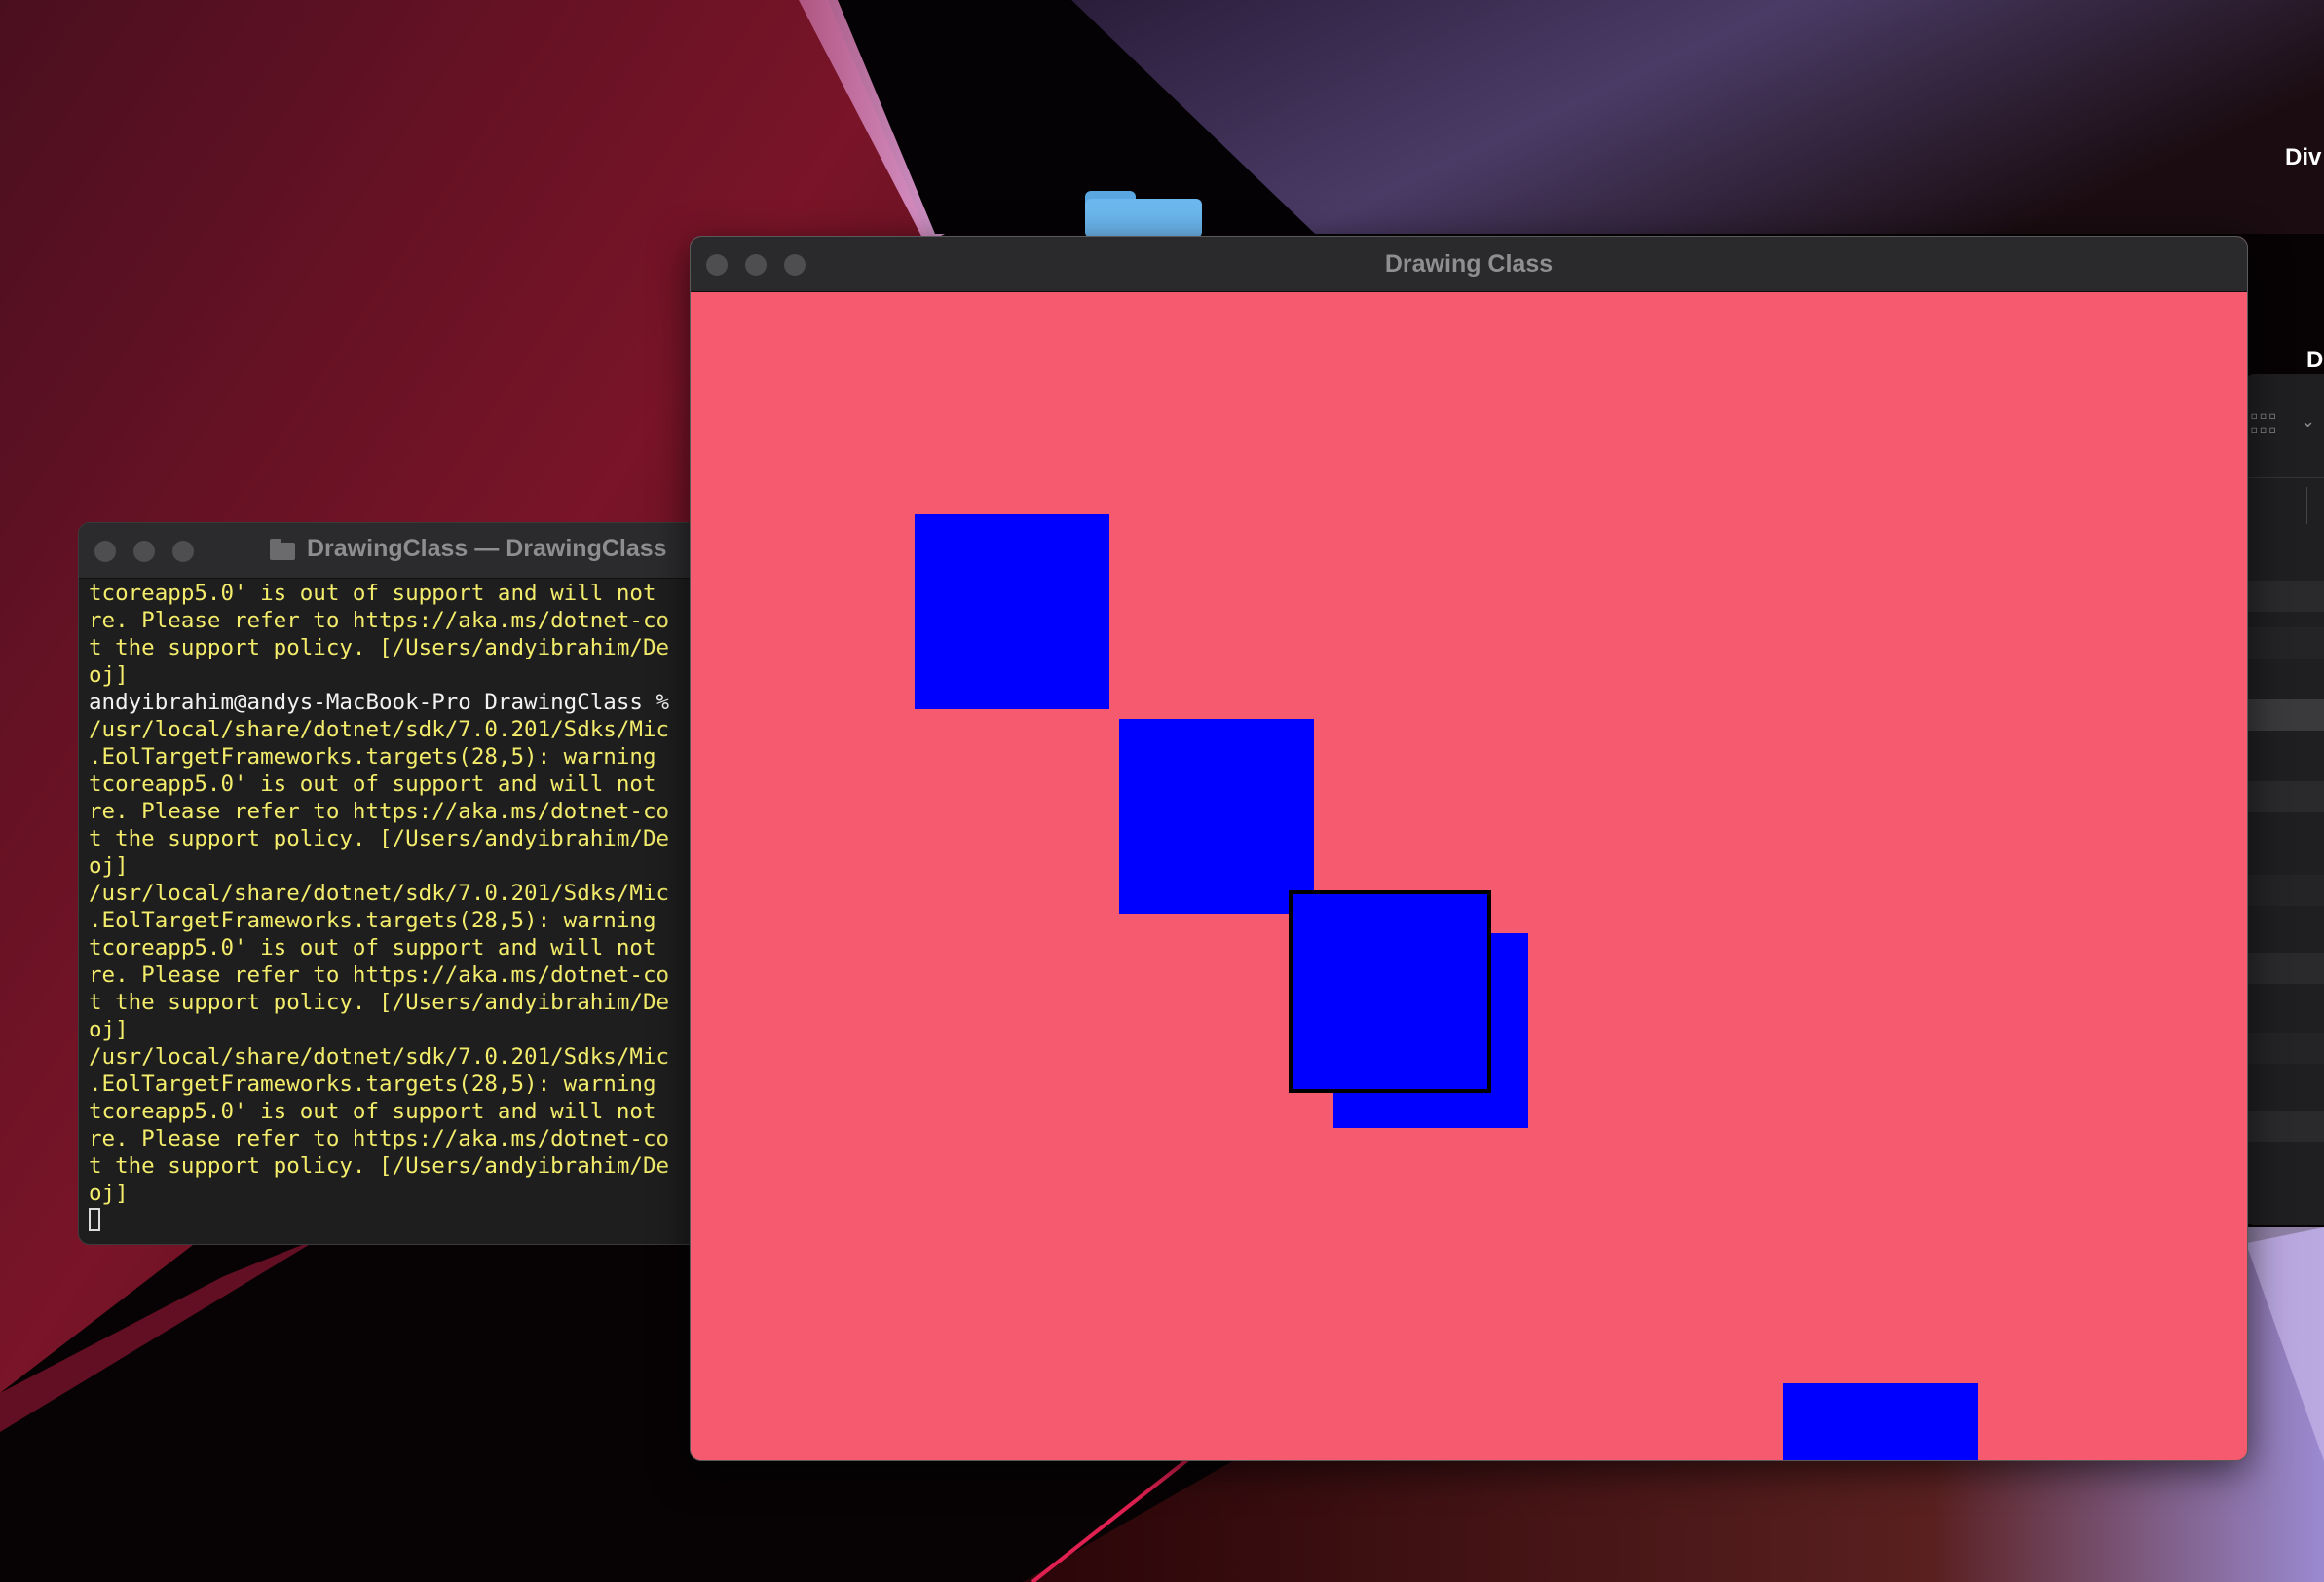 The image size is (2324, 1582). What do you see at coordinates (1143, 218) in the screenshot?
I see `folder-body` at bounding box center [1143, 218].